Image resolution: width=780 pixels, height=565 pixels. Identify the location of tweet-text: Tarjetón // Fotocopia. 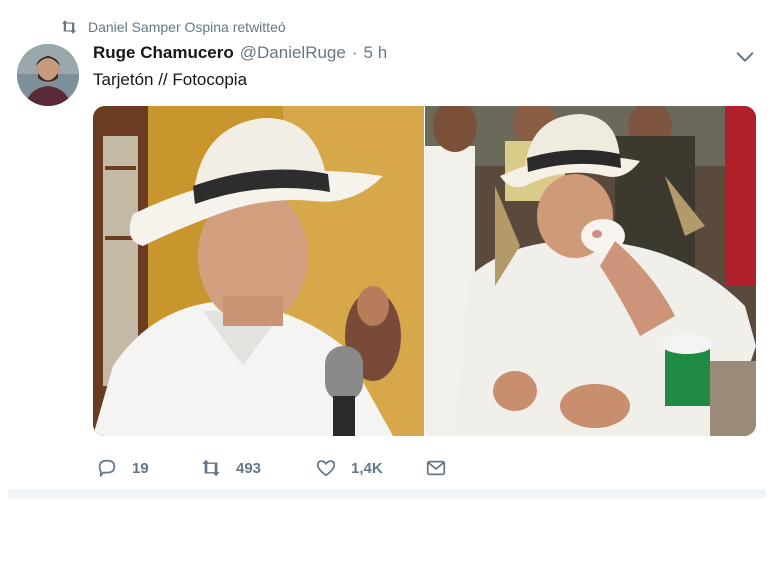
(170, 79).